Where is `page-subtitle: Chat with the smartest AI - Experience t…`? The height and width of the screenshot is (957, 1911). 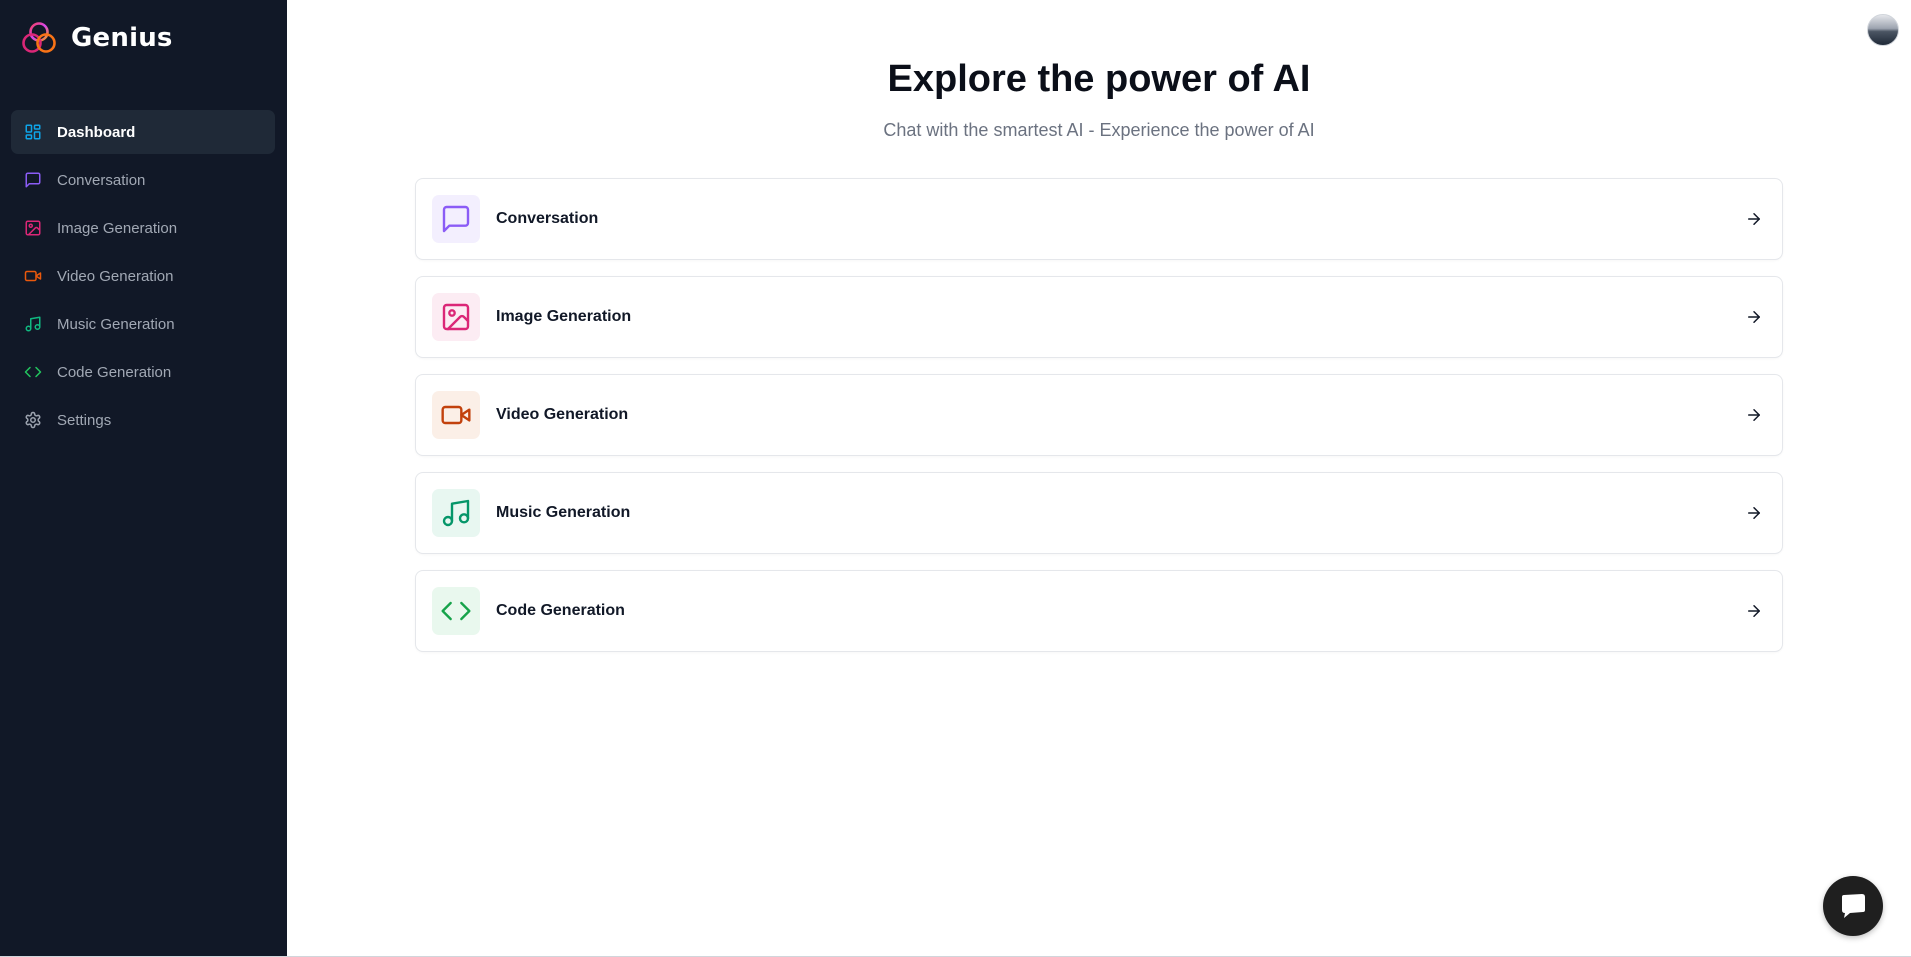 page-subtitle: Chat with the smartest AI - Experience t… is located at coordinates (1099, 130).